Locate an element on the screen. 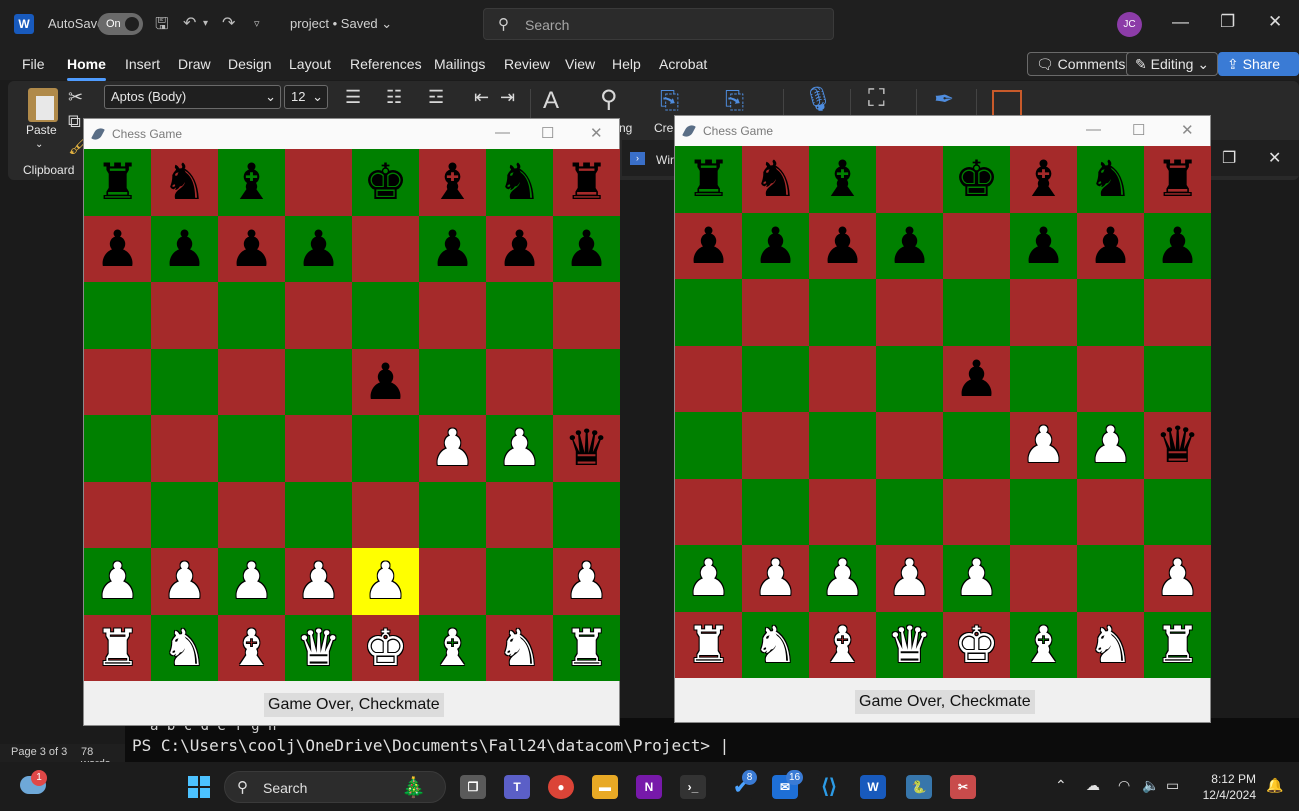 Image resolution: width=1299 pixels, height=811 pixels. find-icon: ⚲ is located at coordinates (609, 99).